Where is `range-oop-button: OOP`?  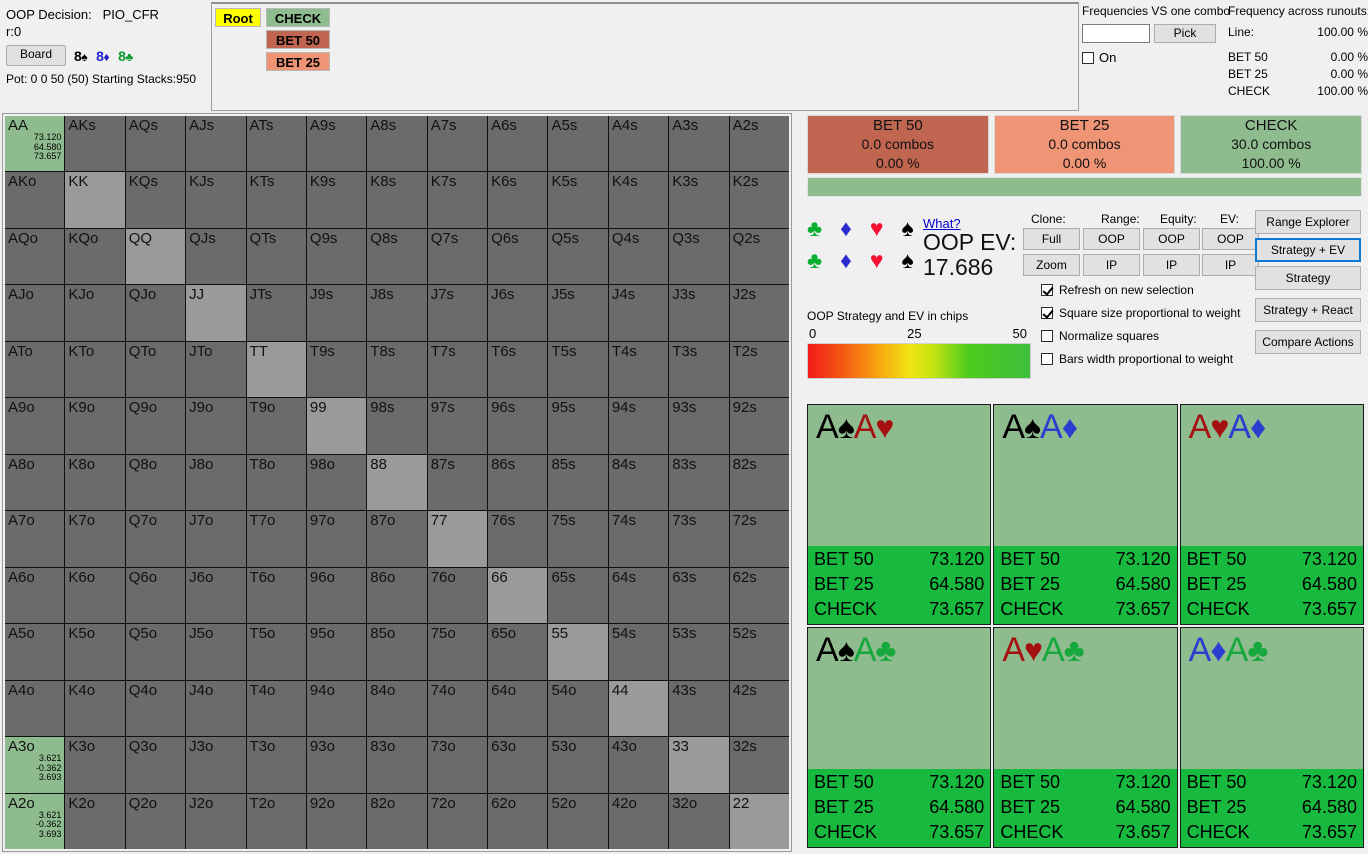
range-oop-button: OOP is located at coordinates (1111, 239).